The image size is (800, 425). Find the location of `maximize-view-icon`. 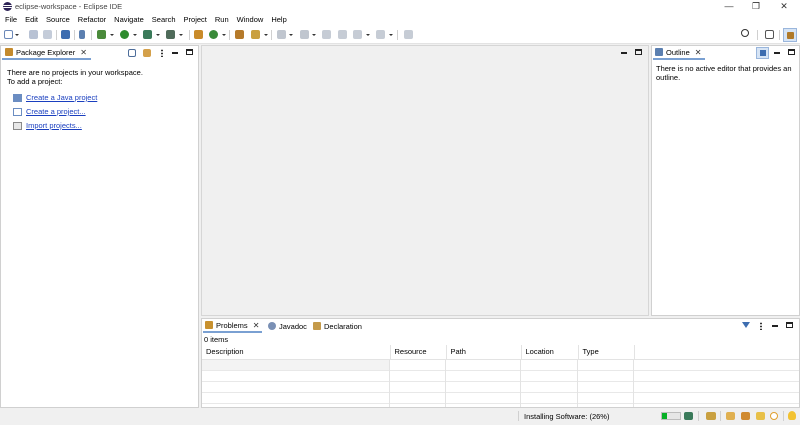

maximize-view-icon is located at coordinates (189, 52).